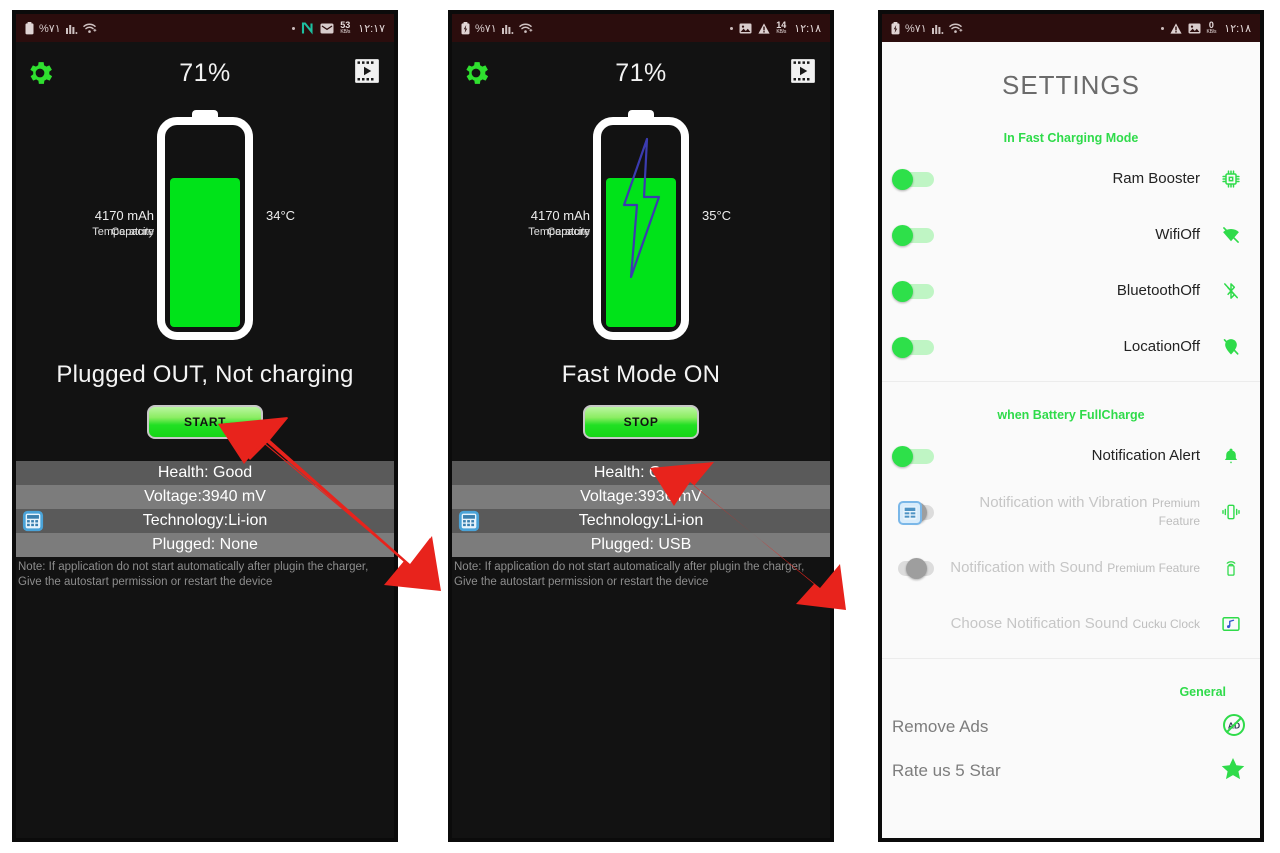  What do you see at coordinates (327, 28) in the screenshot?
I see `mail-icon` at bounding box center [327, 28].